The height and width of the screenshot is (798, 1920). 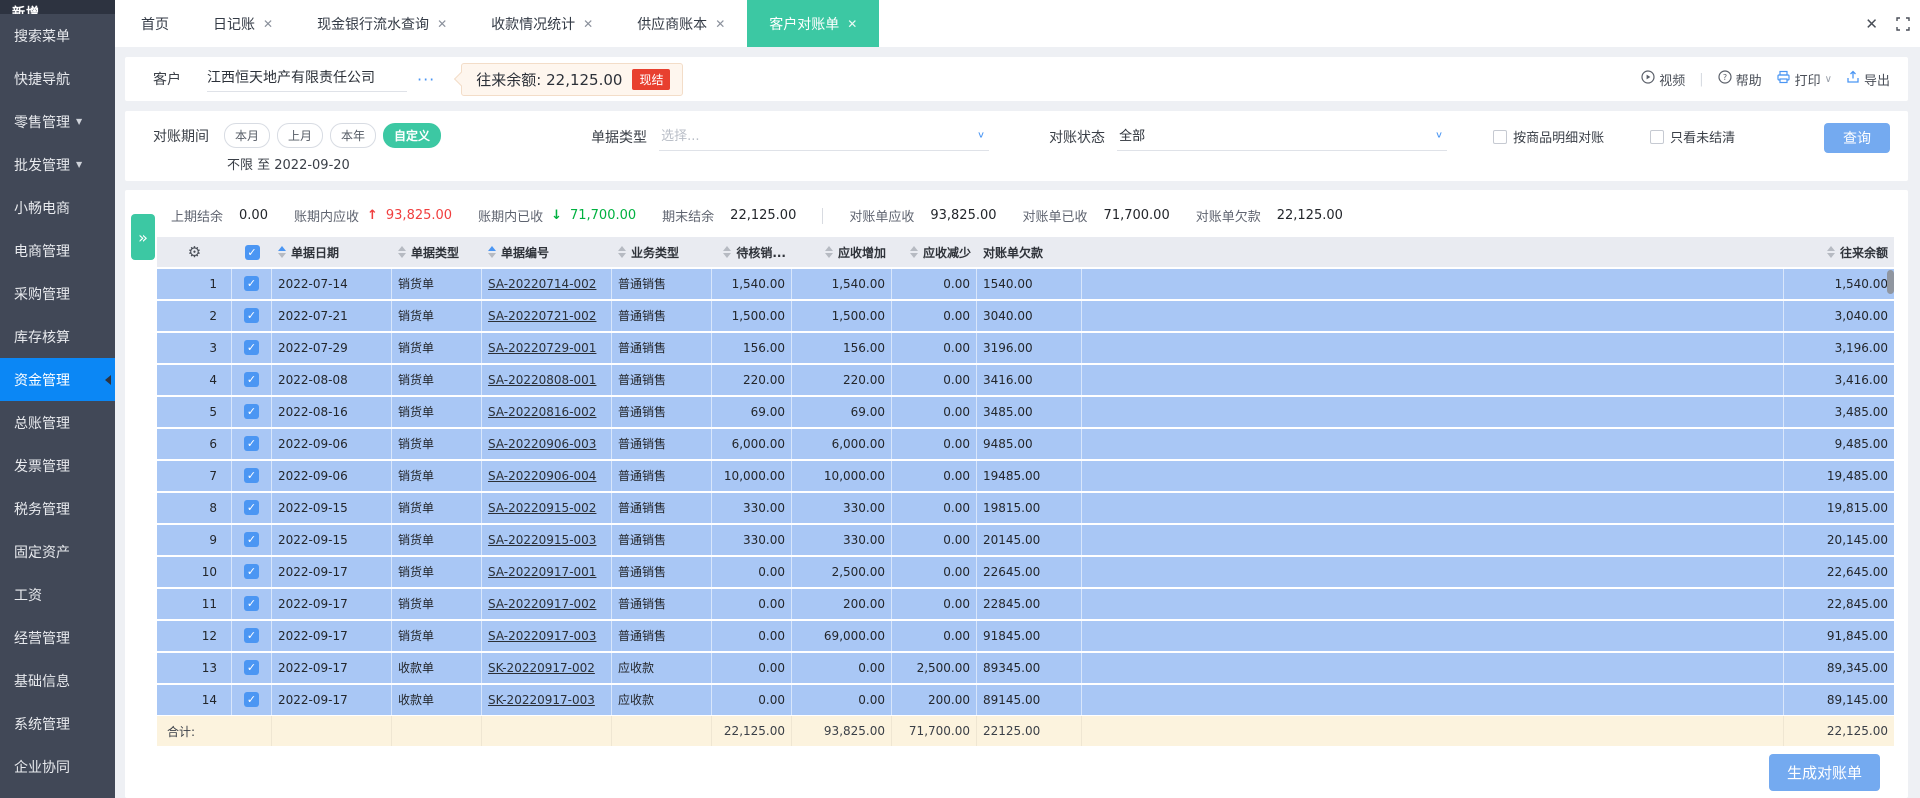 What do you see at coordinates (252, 252) in the screenshot?
I see `select-all-checkbox: ✓` at bounding box center [252, 252].